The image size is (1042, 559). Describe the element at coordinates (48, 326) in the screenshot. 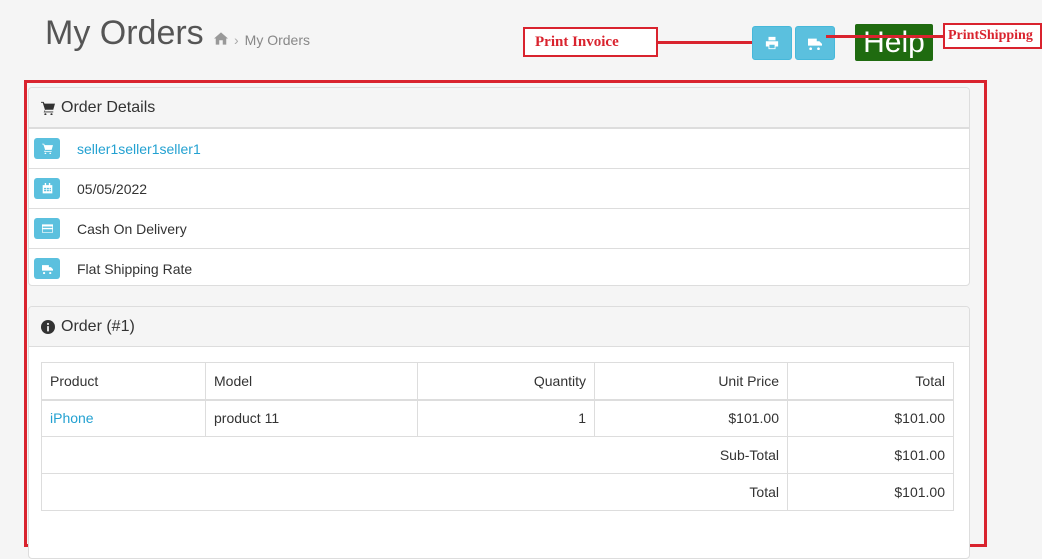

I see `info-icon` at that location.